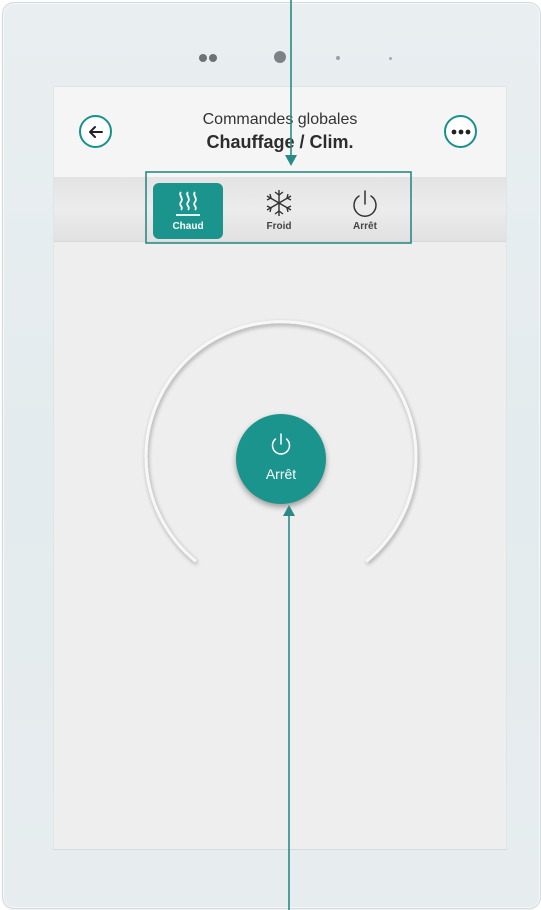  Describe the element at coordinates (289, 510) in the screenshot. I see `annotation-arrow-up` at that location.